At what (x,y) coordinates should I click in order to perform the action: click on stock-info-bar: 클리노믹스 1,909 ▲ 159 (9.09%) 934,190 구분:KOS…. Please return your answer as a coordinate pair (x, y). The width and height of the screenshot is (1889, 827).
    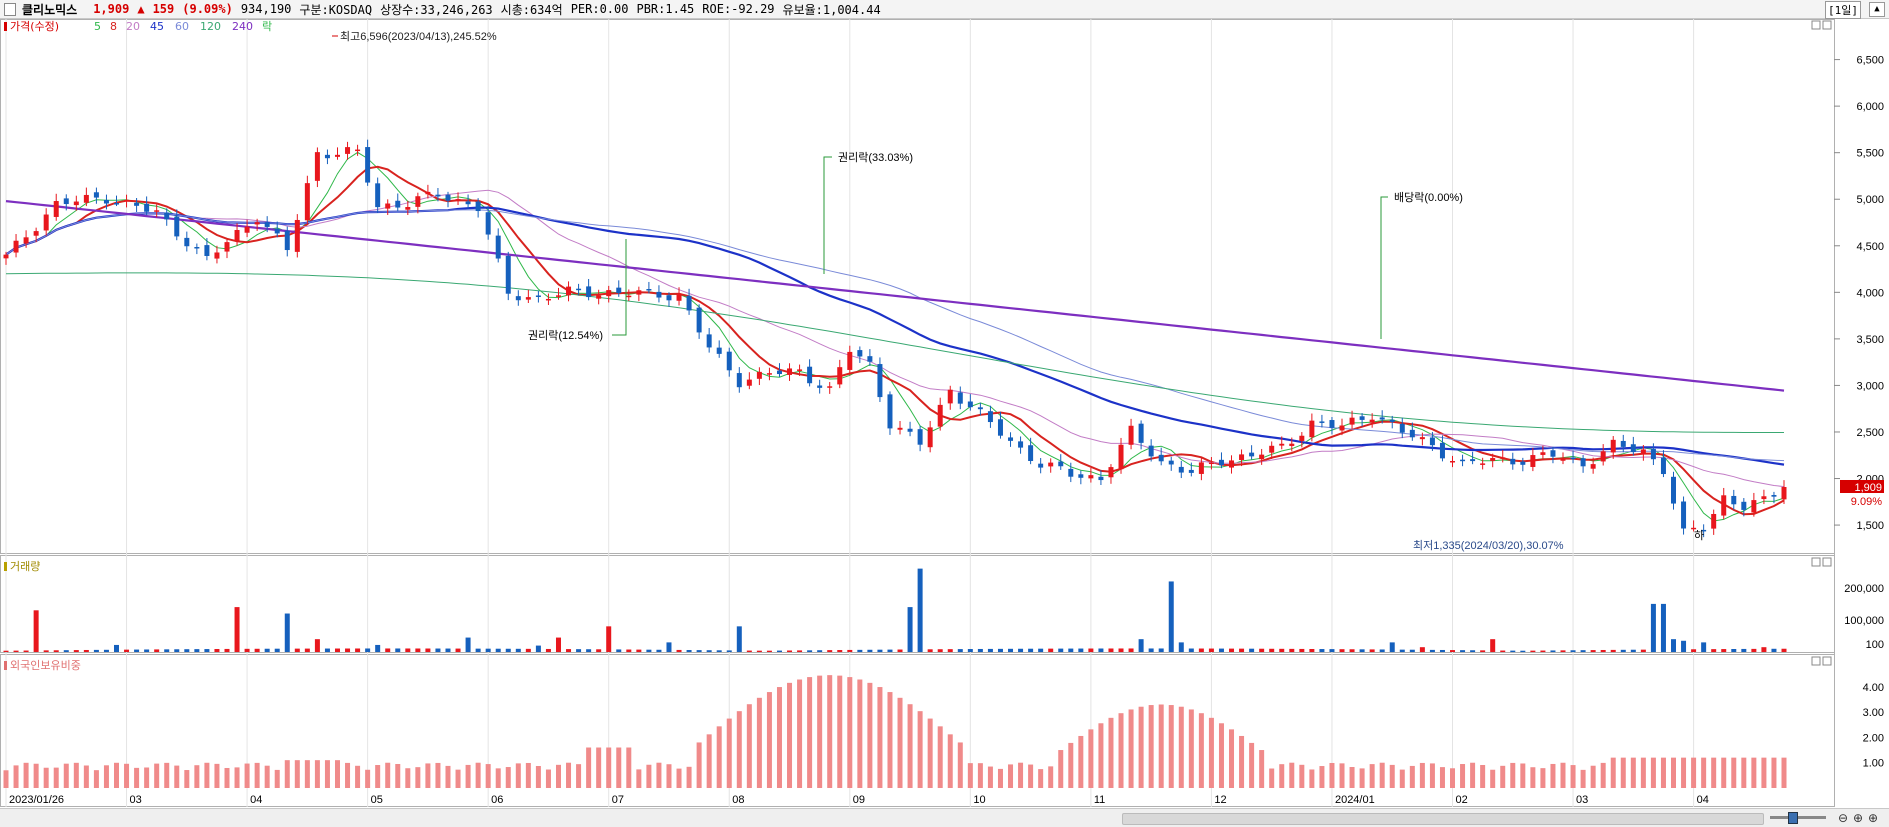
    Looking at the image, I should click on (944, 9).